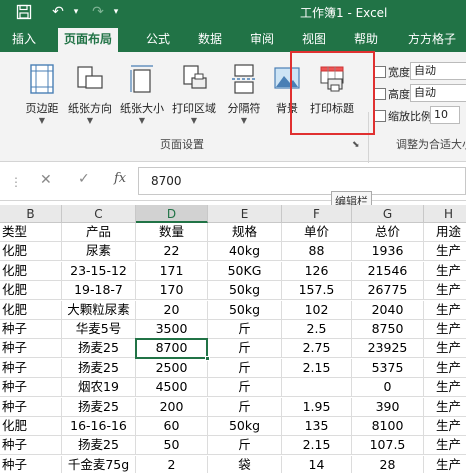  What do you see at coordinates (58, 12) in the screenshot?
I see `undo-icon: ↶` at bounding box center [58, 12].